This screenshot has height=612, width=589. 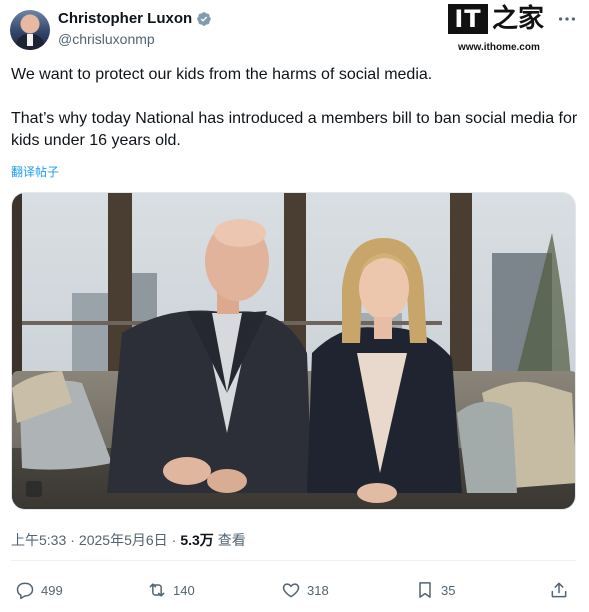 I want to click on tweet-date: 2025年5月6日, so click(x=123, y=540).